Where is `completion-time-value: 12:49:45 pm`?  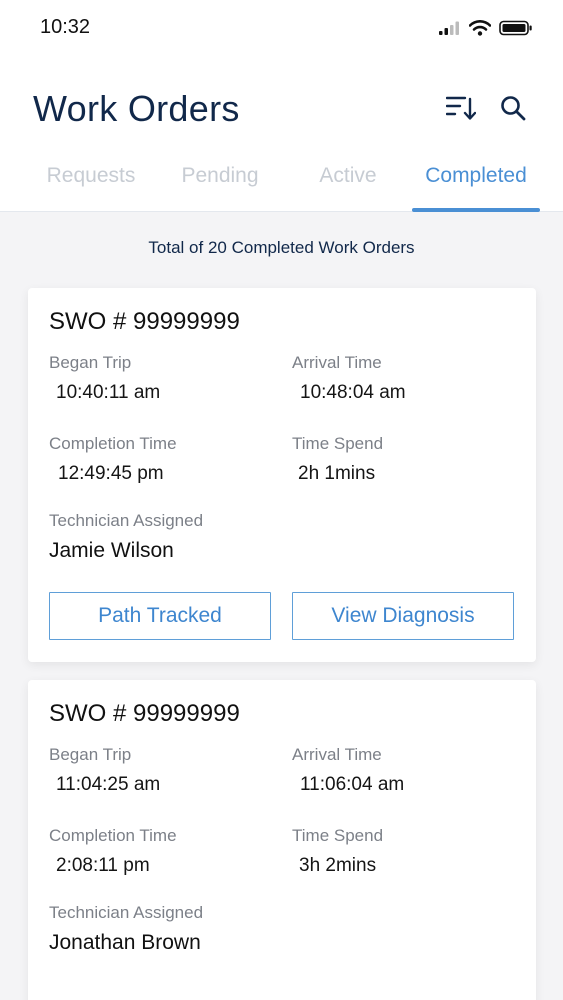 completion-time-value: 12:49:45 pm is located at coordinates (111, 473).